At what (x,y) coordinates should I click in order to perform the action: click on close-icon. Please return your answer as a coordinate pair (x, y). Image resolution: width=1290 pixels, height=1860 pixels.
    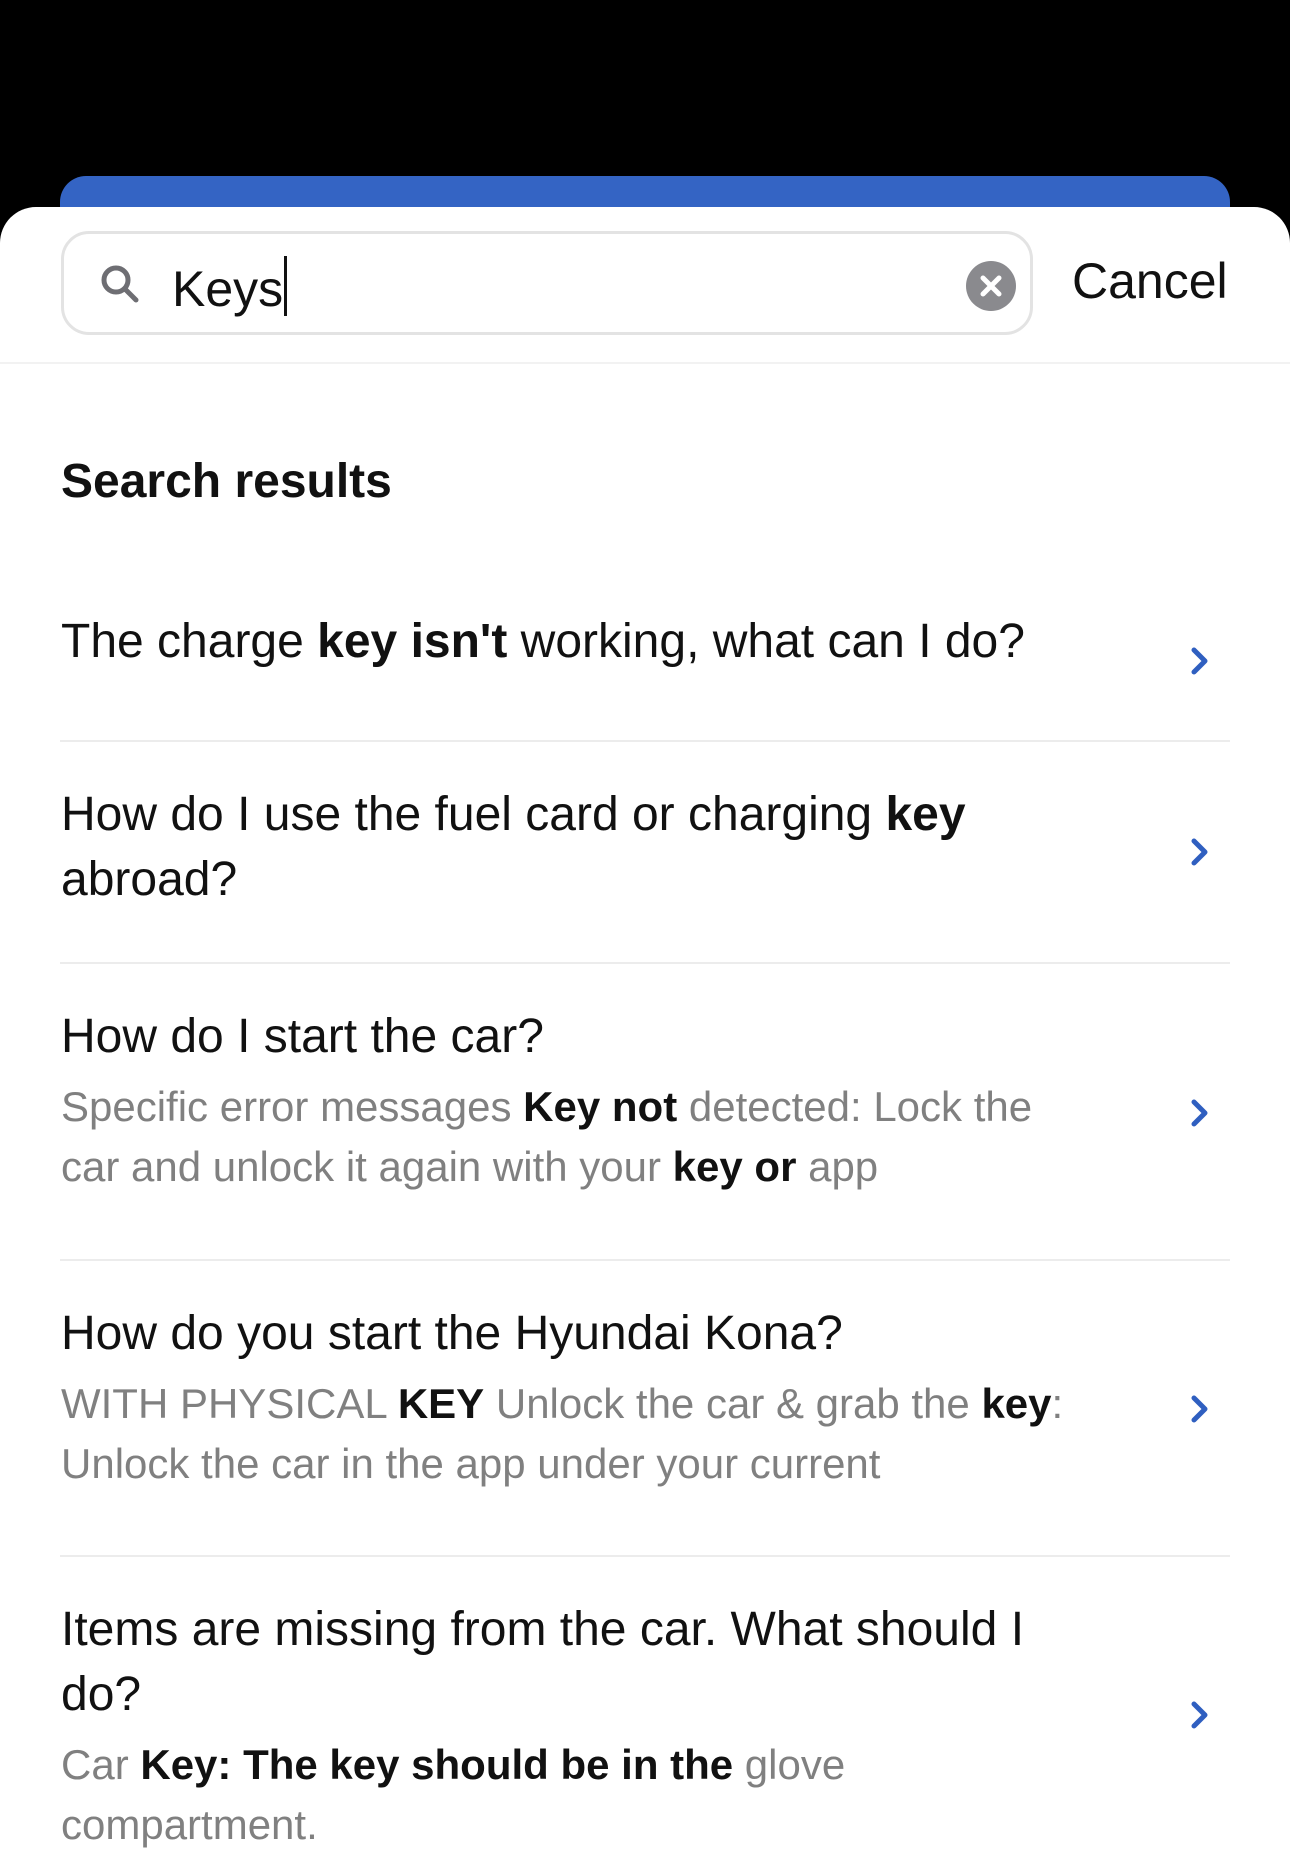
    Looking at the image, I should click on (991, 286).